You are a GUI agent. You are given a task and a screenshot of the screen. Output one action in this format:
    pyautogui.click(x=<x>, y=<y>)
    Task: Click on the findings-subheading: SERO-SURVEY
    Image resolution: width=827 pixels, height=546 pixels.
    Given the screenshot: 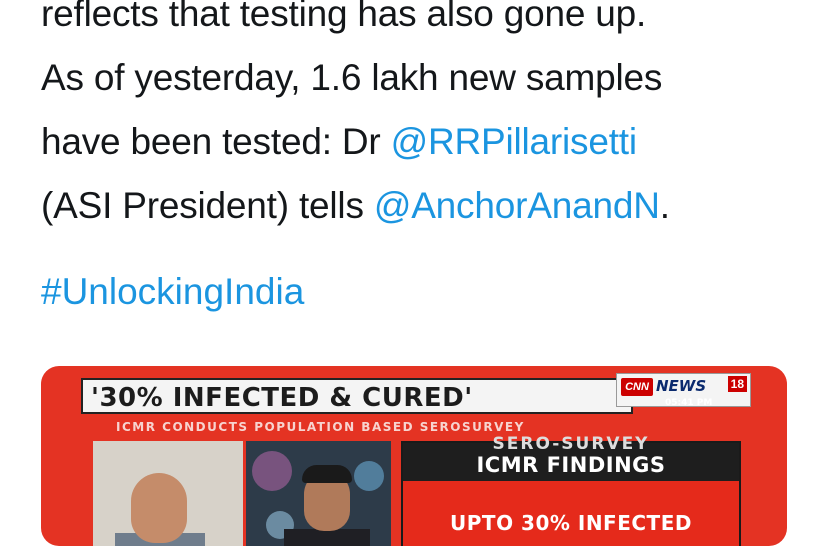 What is the action you would take?
    pyautogui.click(x=571, y=444)
    